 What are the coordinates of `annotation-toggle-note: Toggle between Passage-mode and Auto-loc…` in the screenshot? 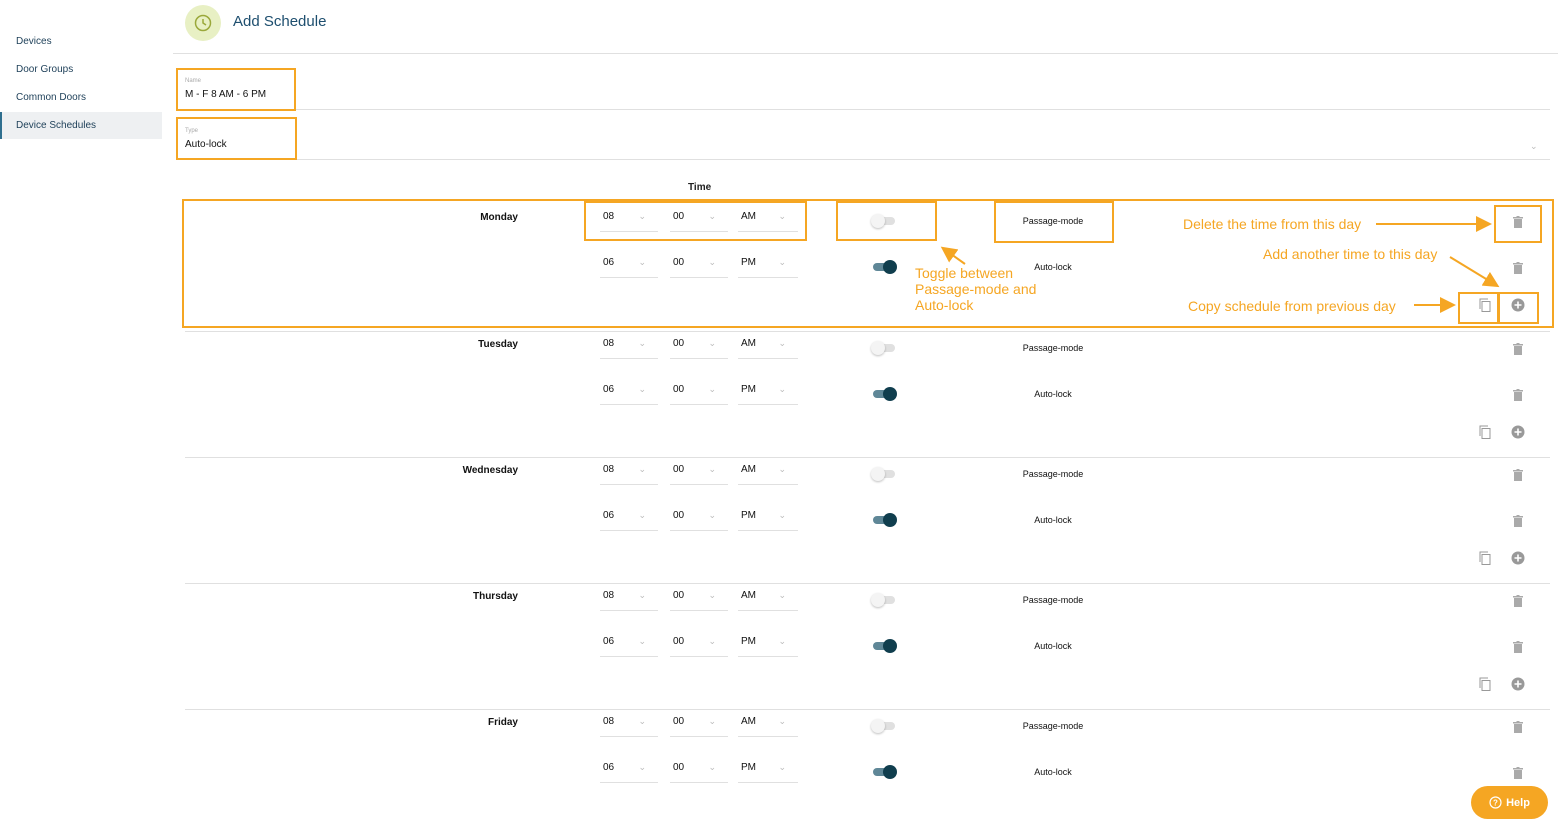 It's located at (976, 289).